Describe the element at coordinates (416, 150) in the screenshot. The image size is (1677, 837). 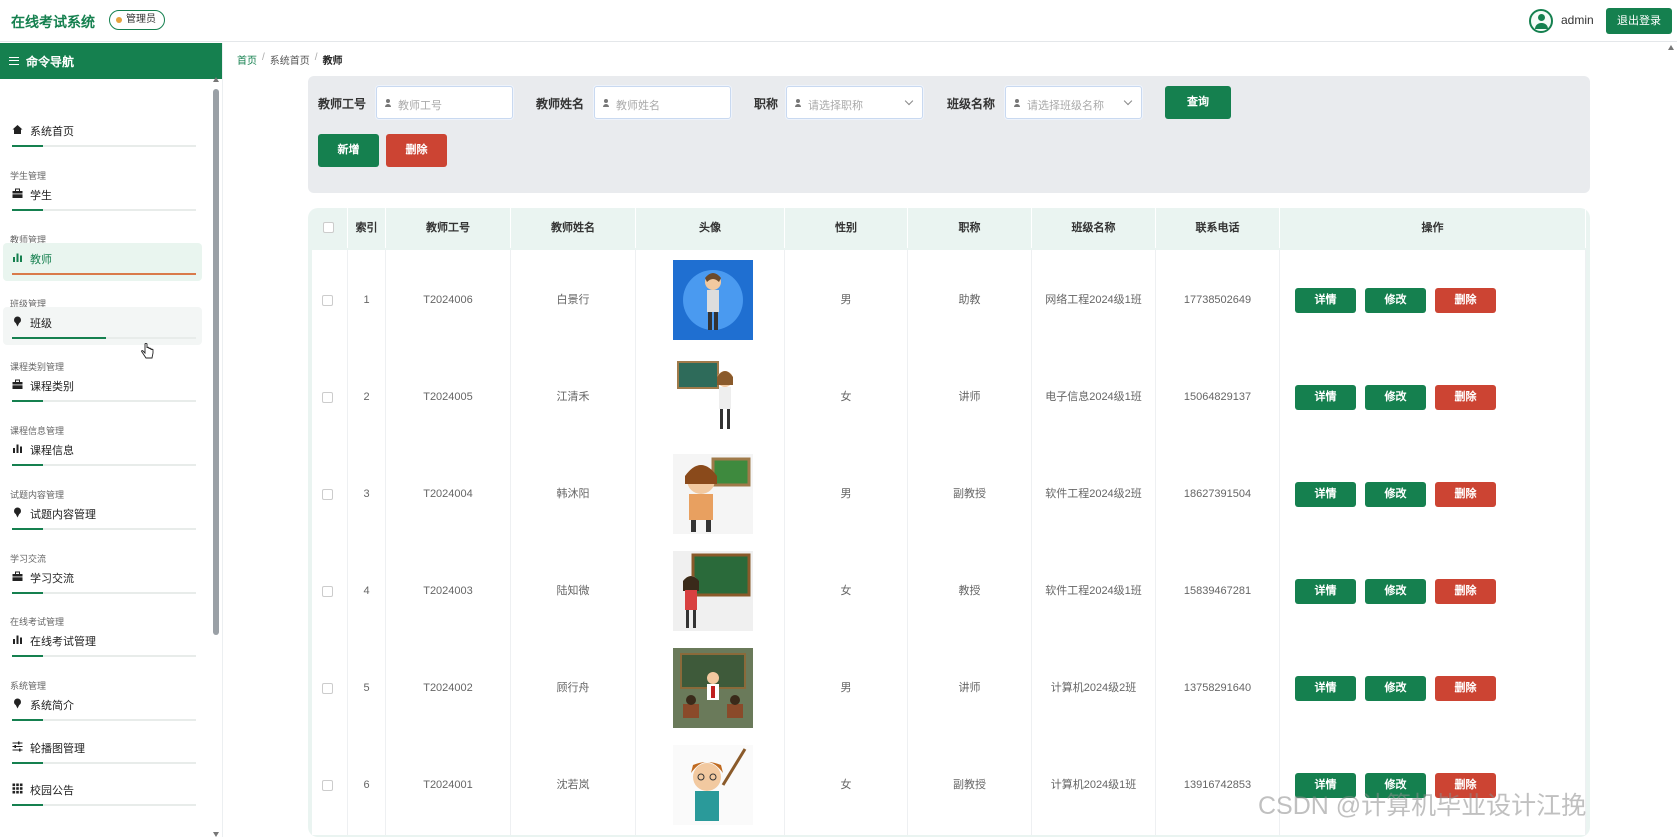
I see `batch-delete-button: 删除` at that location.